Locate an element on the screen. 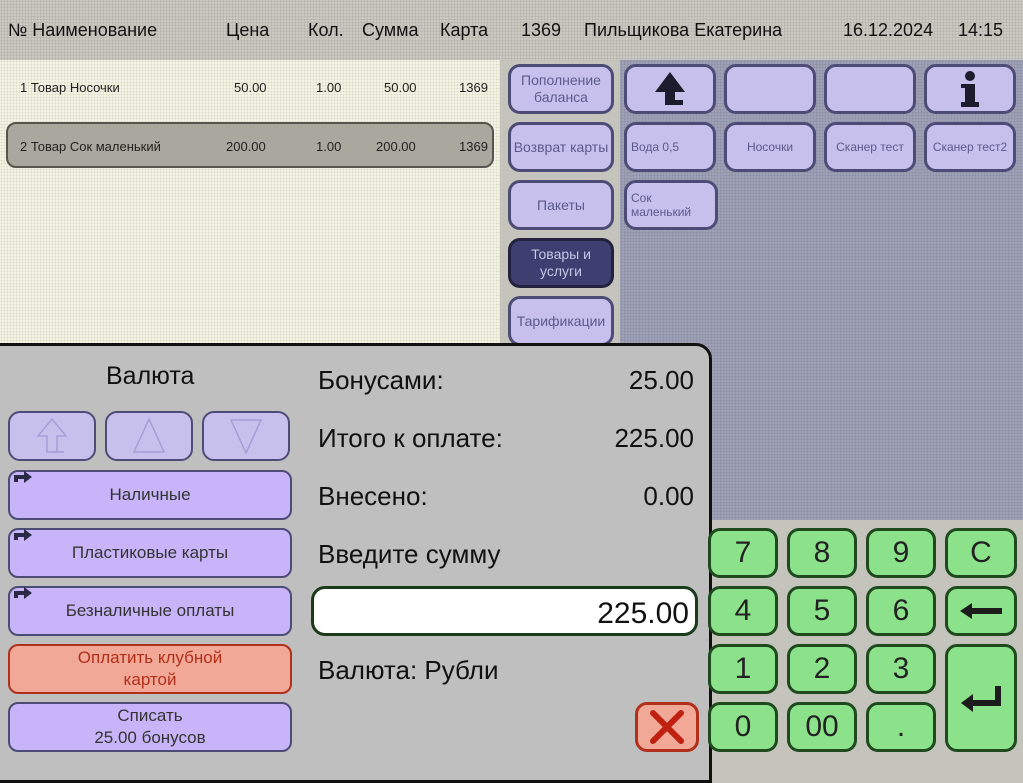 The height and width of the screenshot is (783, 1023). key-1: 1 is located at coordinates (743, 669).